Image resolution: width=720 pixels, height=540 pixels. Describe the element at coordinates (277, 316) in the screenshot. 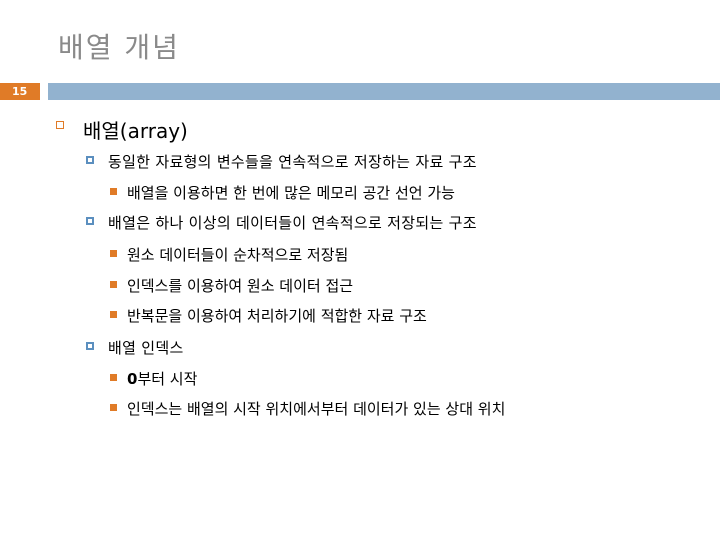

I see `outline-item-text: 반복문을 이용하여 처리하기에 적합한 자료 구조` at that location.